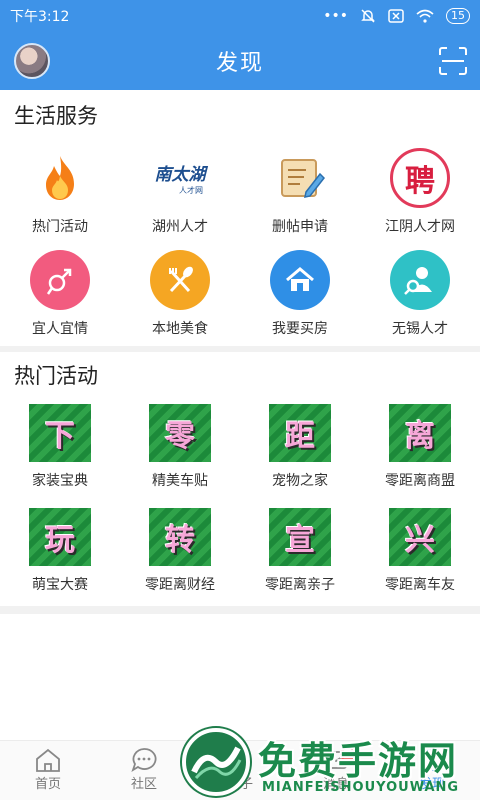  I want to click on activity-merchant-alliance: 离 零距离商盟, so click(420, 447).